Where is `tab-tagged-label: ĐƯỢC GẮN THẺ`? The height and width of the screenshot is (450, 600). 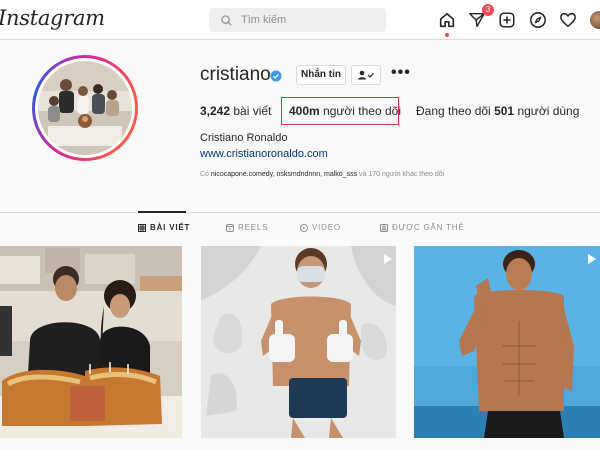
tab-tagged-label: ĐƯỢC GẮN THẺ is located at coordinates (428, 227).